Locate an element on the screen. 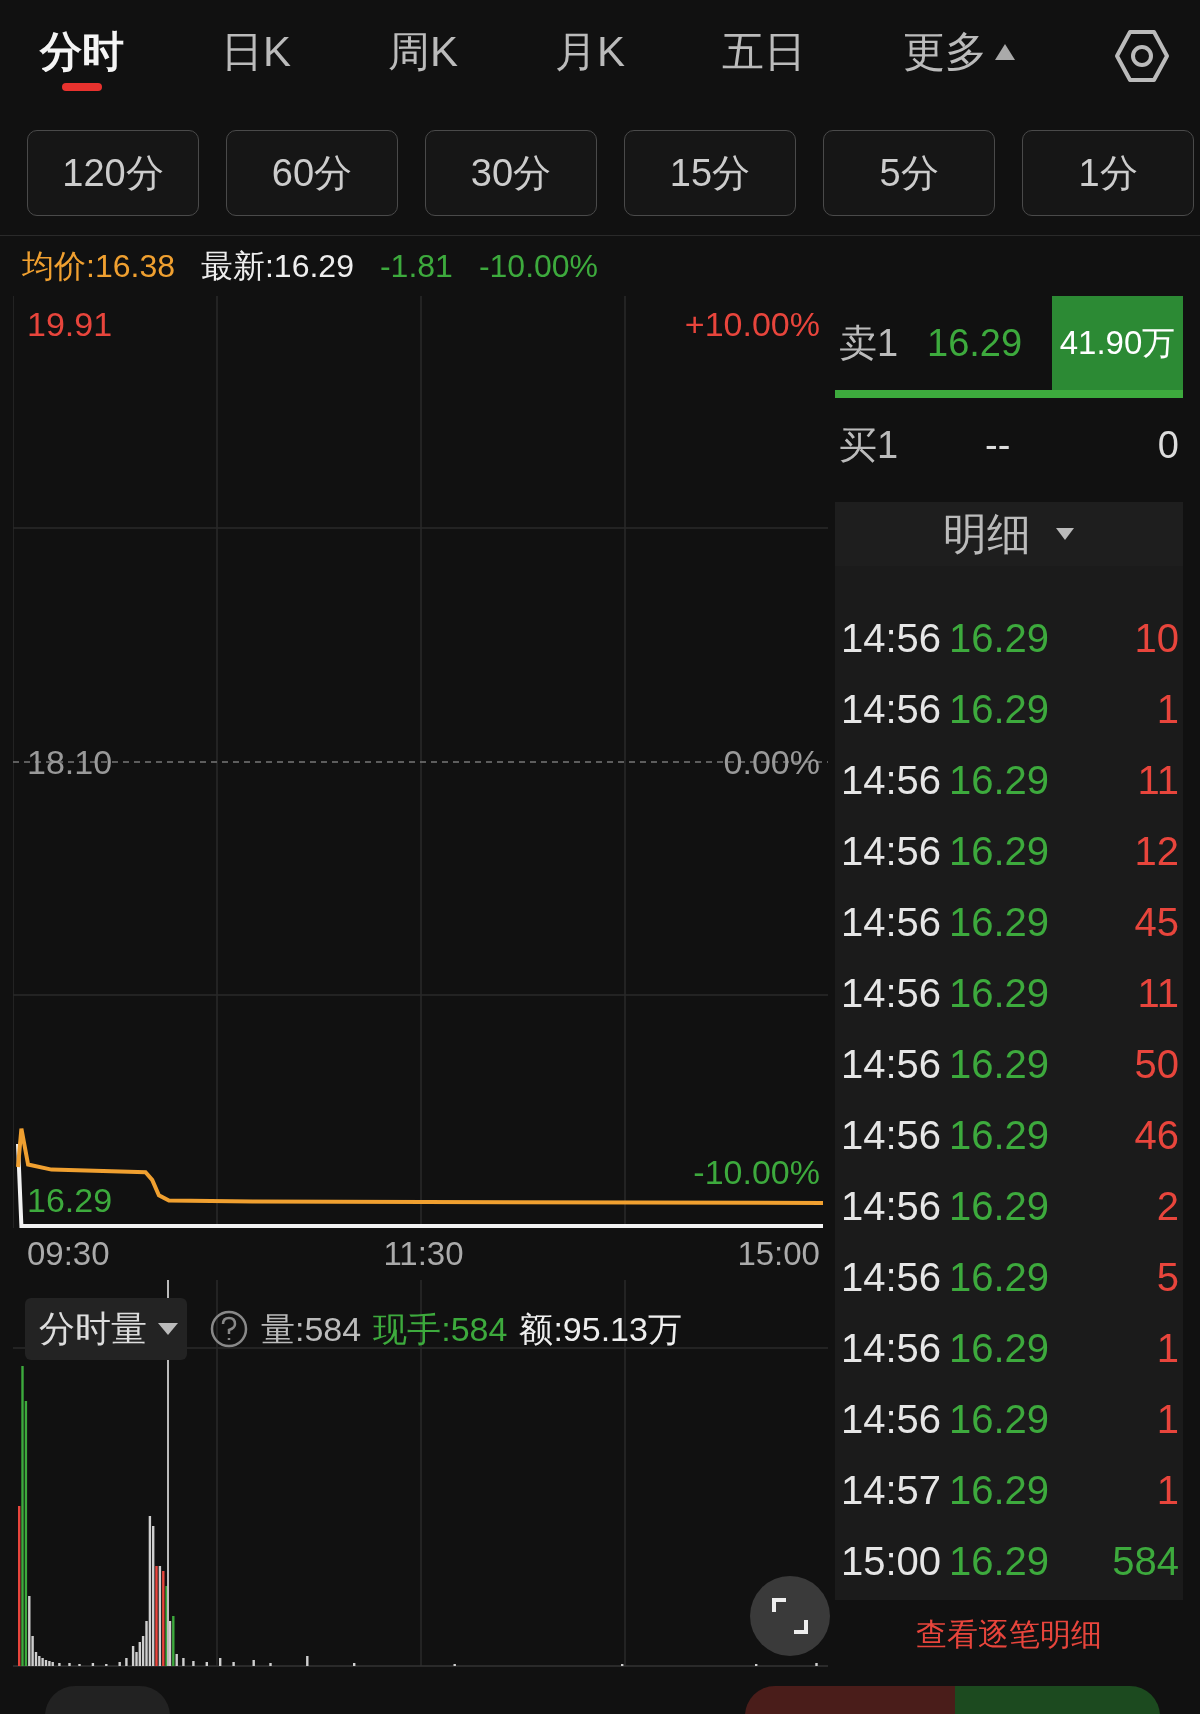 This screenshot has width=1200, height=1714. settings-icon is located at coordinates (1141, 56).